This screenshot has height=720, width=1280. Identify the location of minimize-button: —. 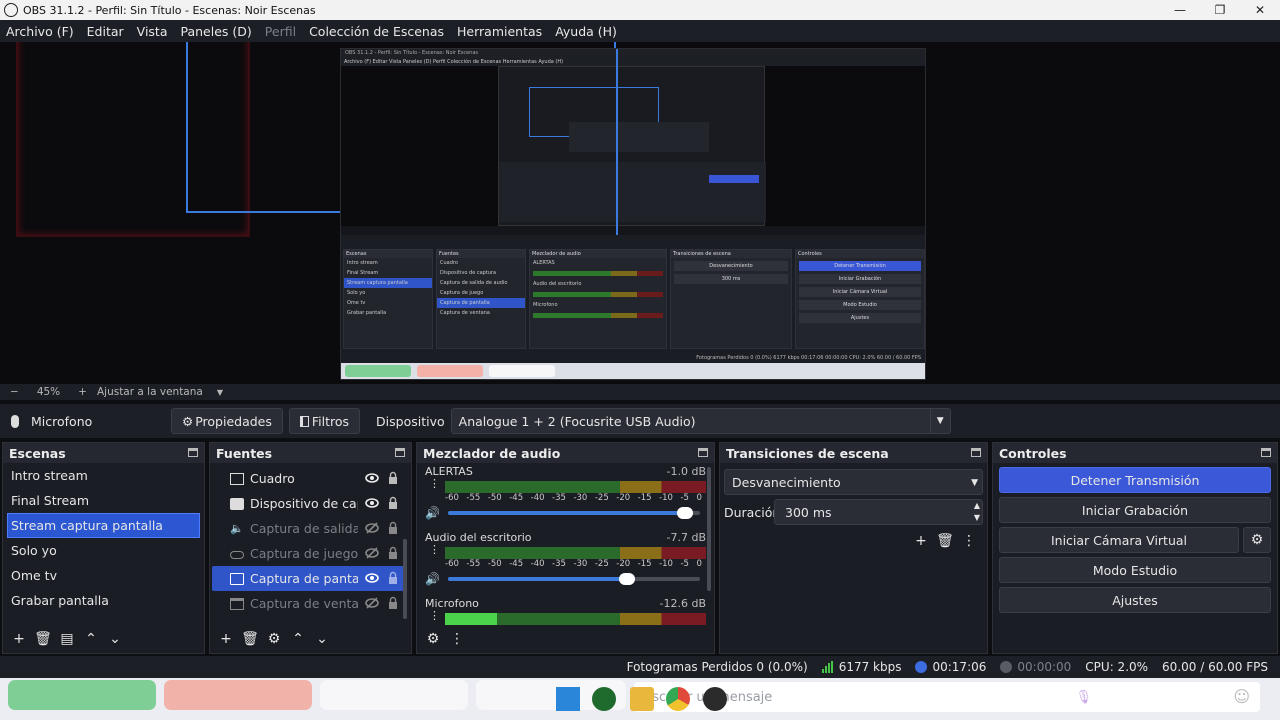
(1180, 10).